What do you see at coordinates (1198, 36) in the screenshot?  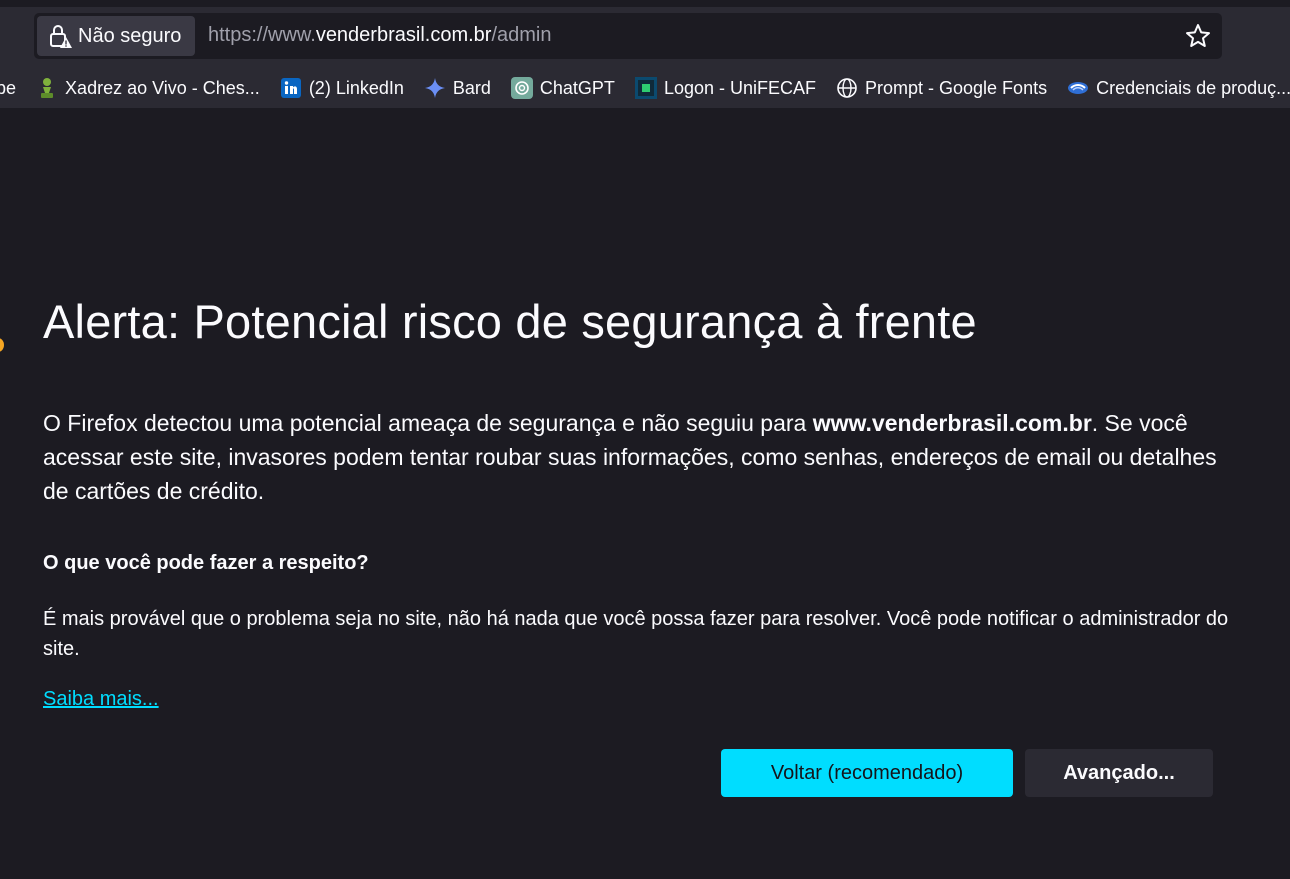 I see `star-icon` at bounding box center [1198, 36].